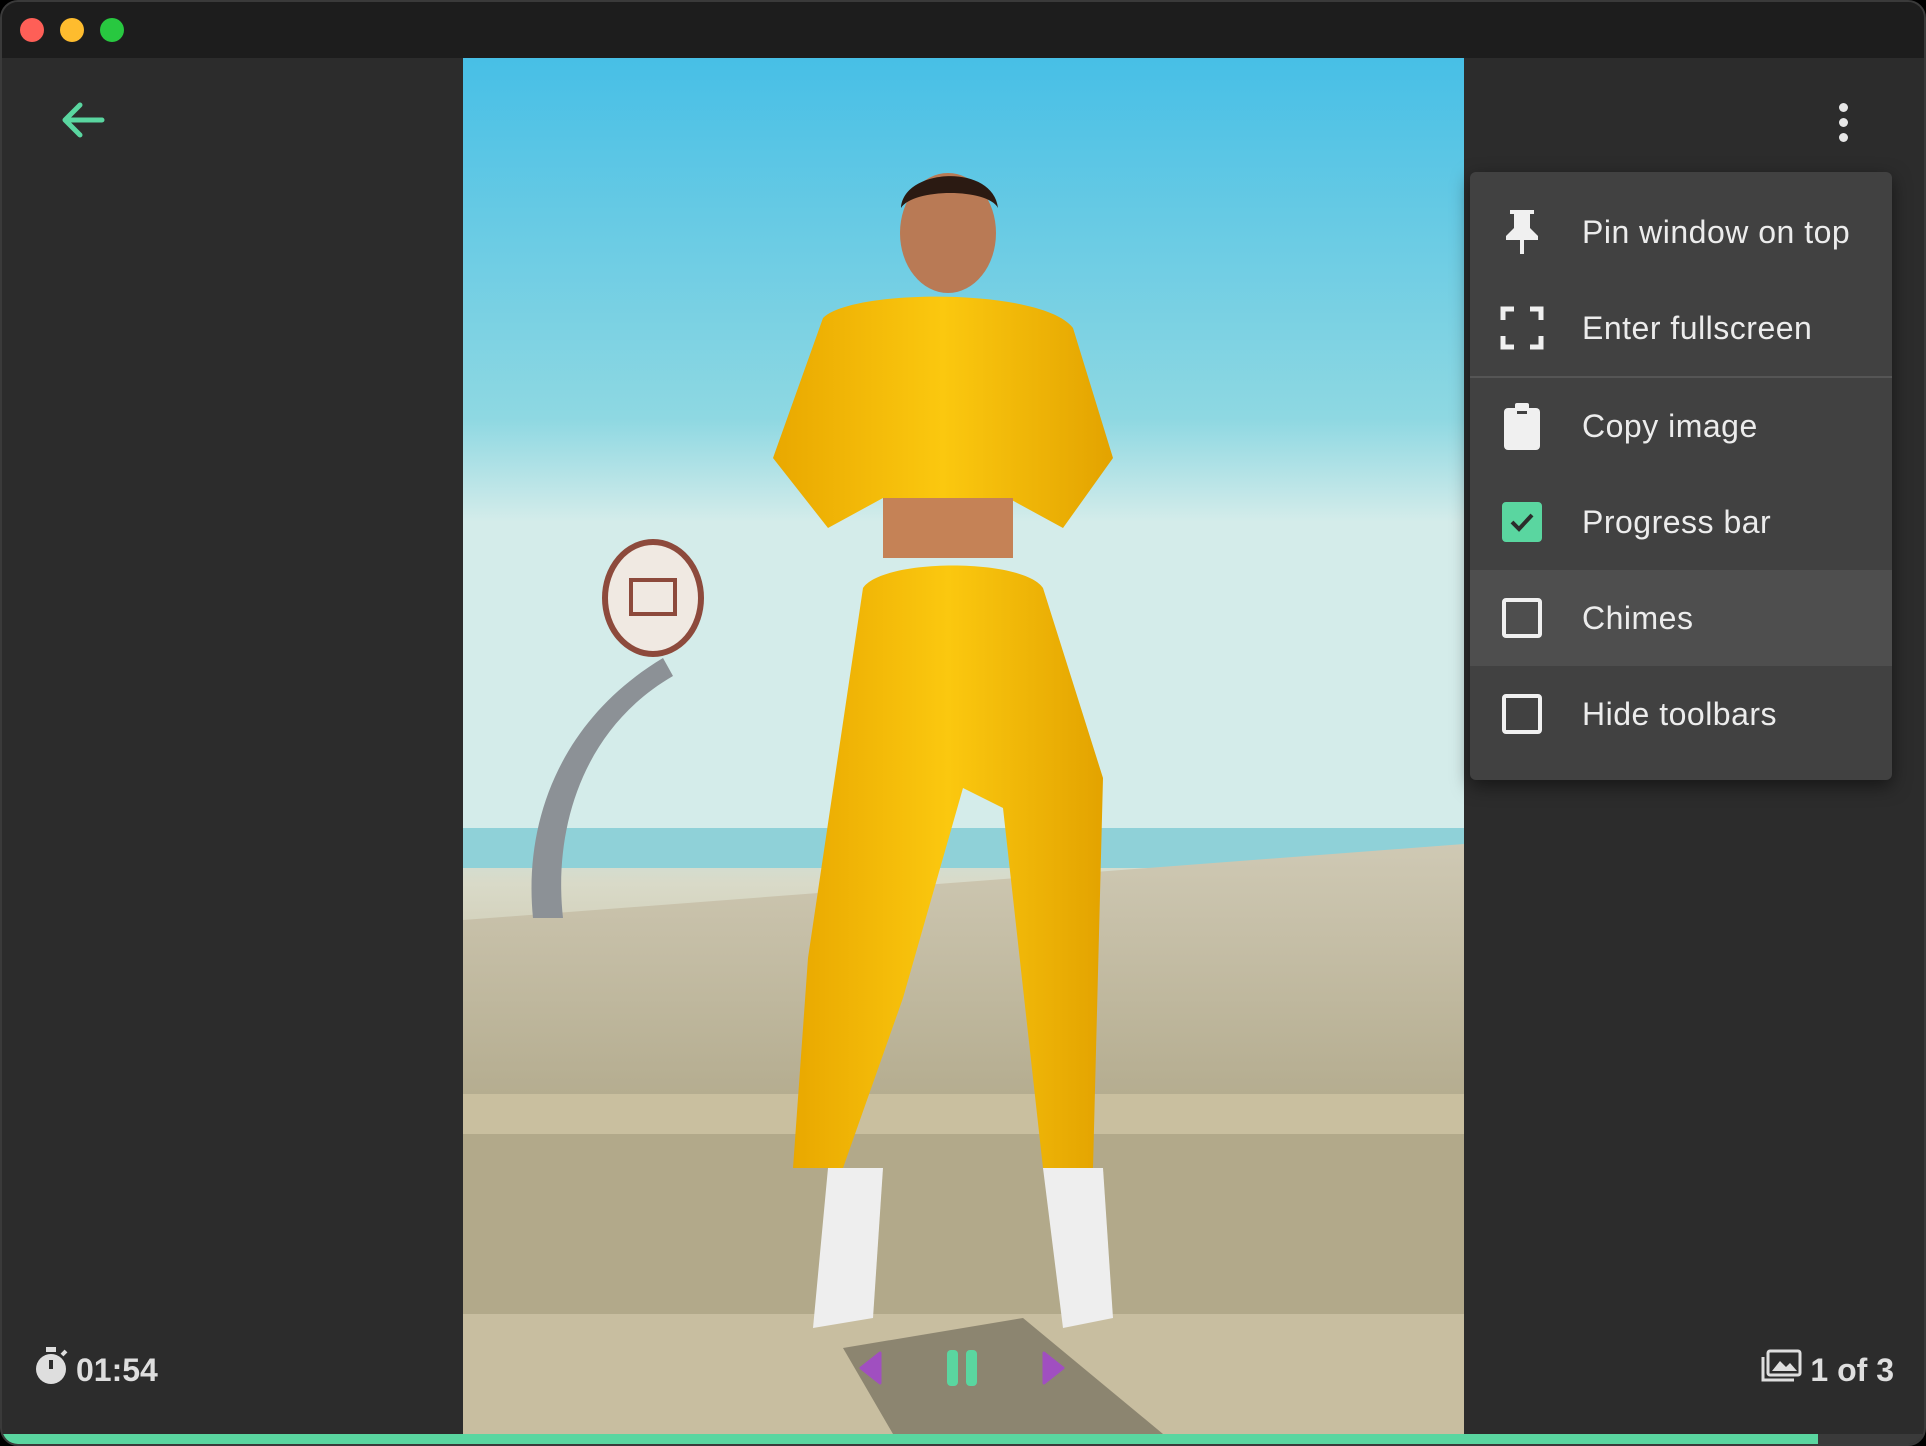 The height and width of the screenshot is (1446, 1926). I want to click on timer-value: 01:54, so click(117, 1369).